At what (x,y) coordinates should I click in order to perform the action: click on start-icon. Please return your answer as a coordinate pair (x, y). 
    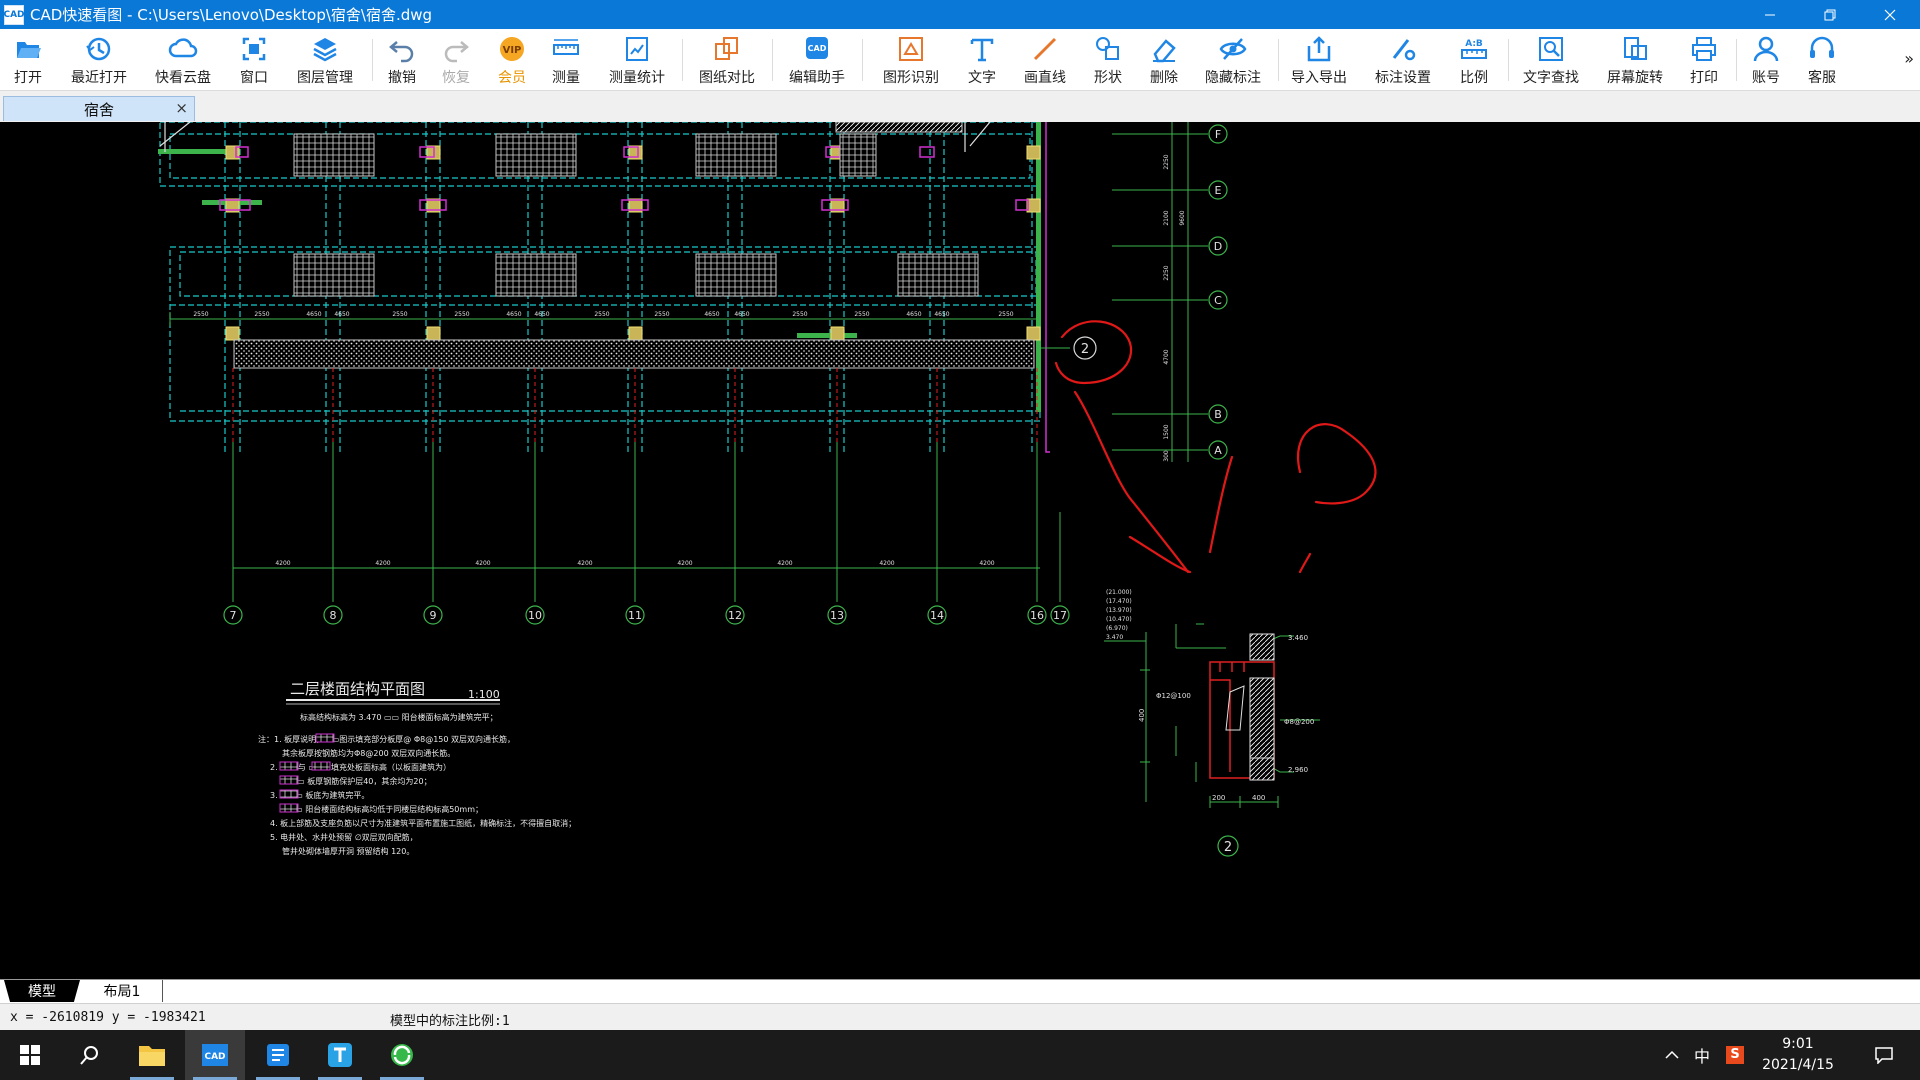
    Looking at the image, I should click on (30, 1055).